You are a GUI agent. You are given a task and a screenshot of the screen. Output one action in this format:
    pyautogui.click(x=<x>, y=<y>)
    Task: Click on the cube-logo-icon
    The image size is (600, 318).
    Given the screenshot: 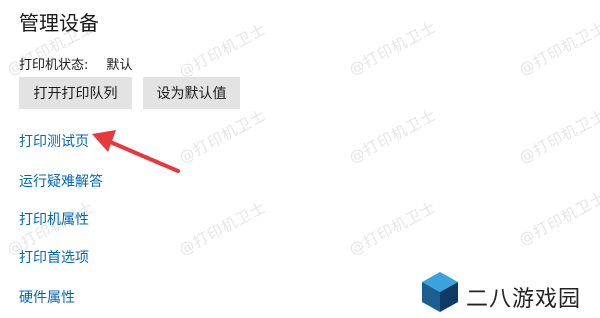 What is the action you would take?
    pyautogui.click(x=440, y=292)
    